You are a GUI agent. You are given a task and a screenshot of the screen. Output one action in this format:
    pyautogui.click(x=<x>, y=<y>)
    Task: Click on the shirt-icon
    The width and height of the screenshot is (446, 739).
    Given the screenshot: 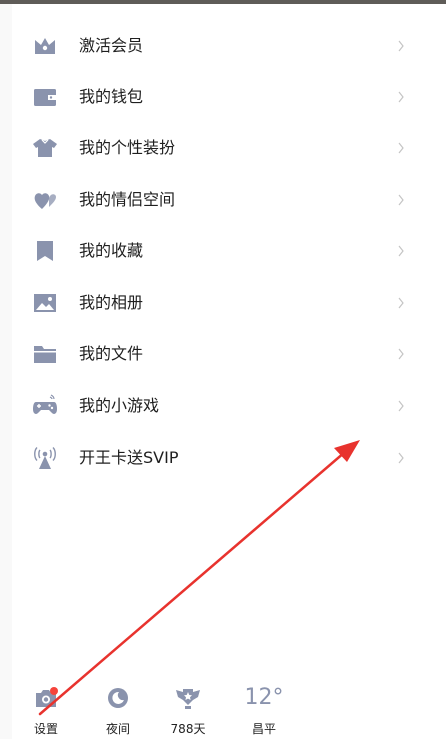 What is the action you would take?
    pyautogui.click(x=45, y=148)
    